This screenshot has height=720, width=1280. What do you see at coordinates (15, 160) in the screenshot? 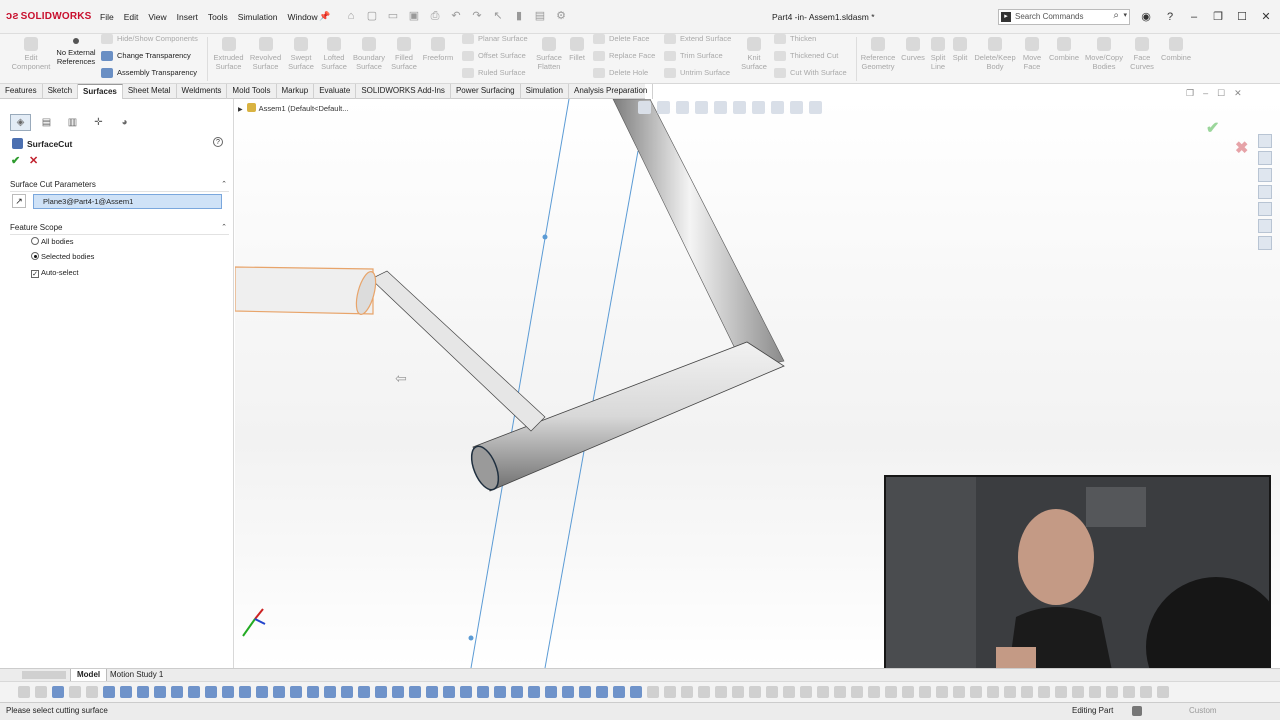
I see `ok-button: ✔` at bounding box center [15, 160].